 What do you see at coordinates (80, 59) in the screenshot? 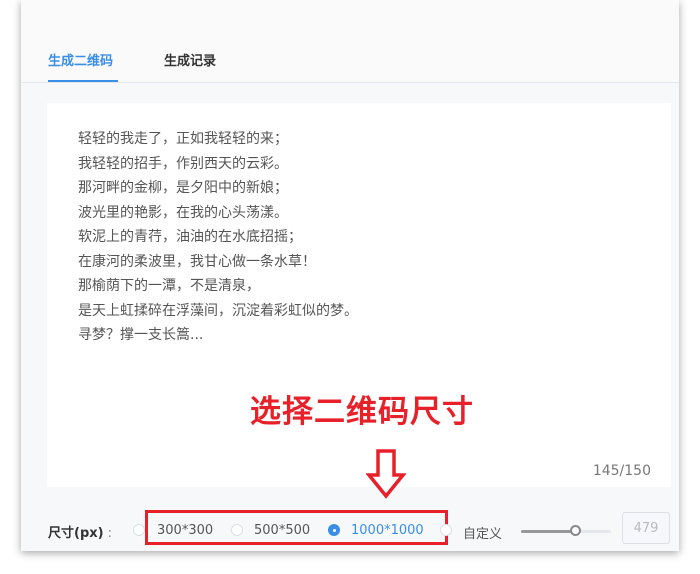
I see `tab-generate-qr: 生成二维码` at bounding box center [80, 59].